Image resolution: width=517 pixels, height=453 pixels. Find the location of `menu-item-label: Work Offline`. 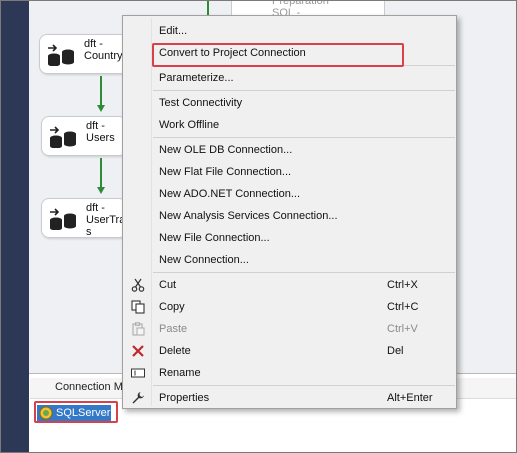

menu-item-label: Work Offline is located at coordinates (189, 125).